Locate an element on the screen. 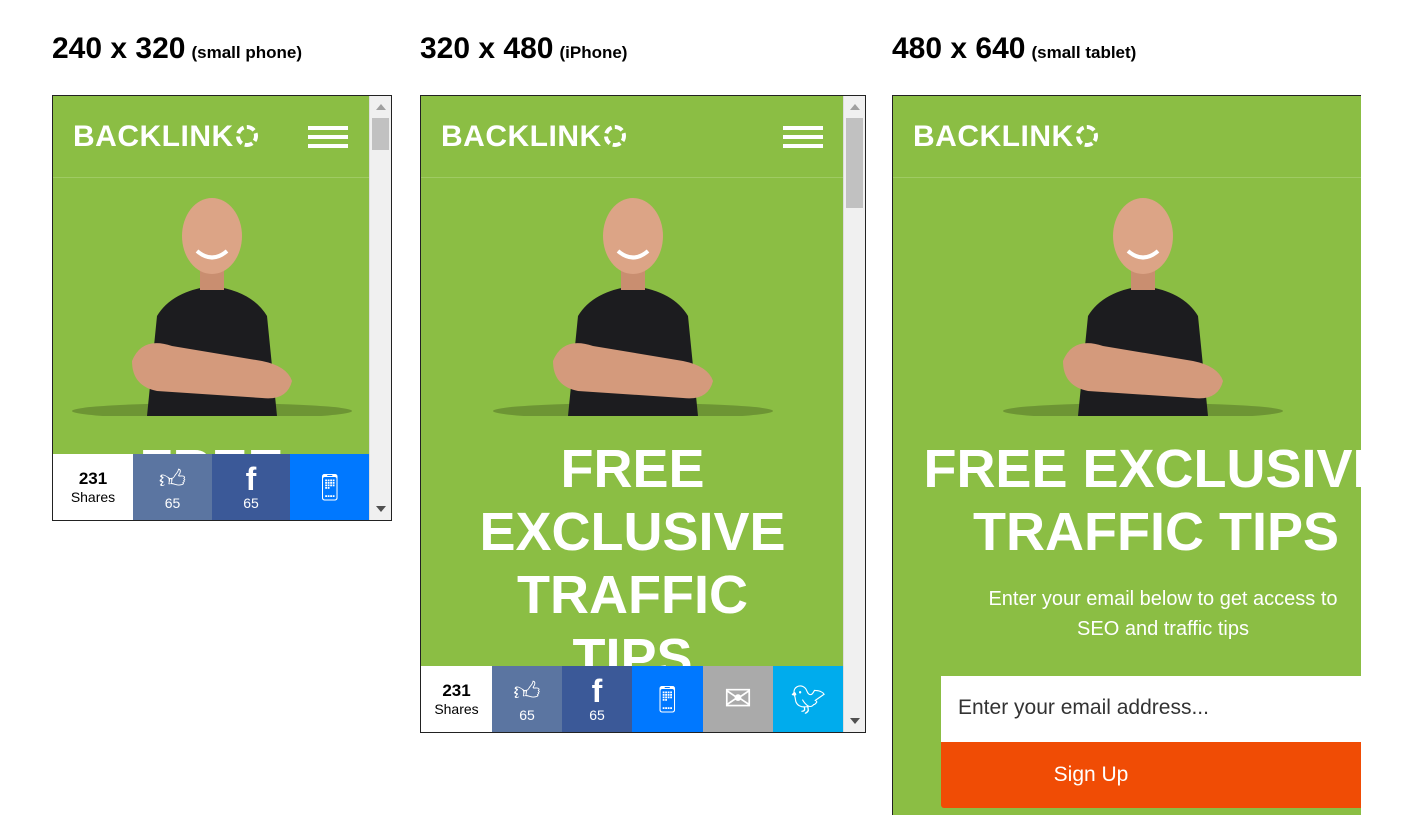  small-phone-frame: BACKLINK FREE 231Shares 👍︎65 f65 📱︎ is located at coordinates (222, 308).